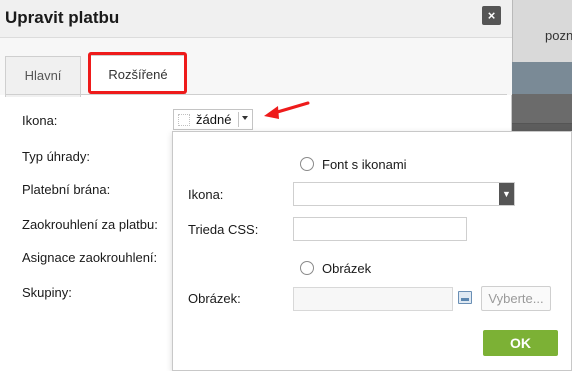  What do you see at coordinates (223, 229) in the screenshot?
I see `trieda-css-label: Trieda CSS:` at bounding box center [223, 229].